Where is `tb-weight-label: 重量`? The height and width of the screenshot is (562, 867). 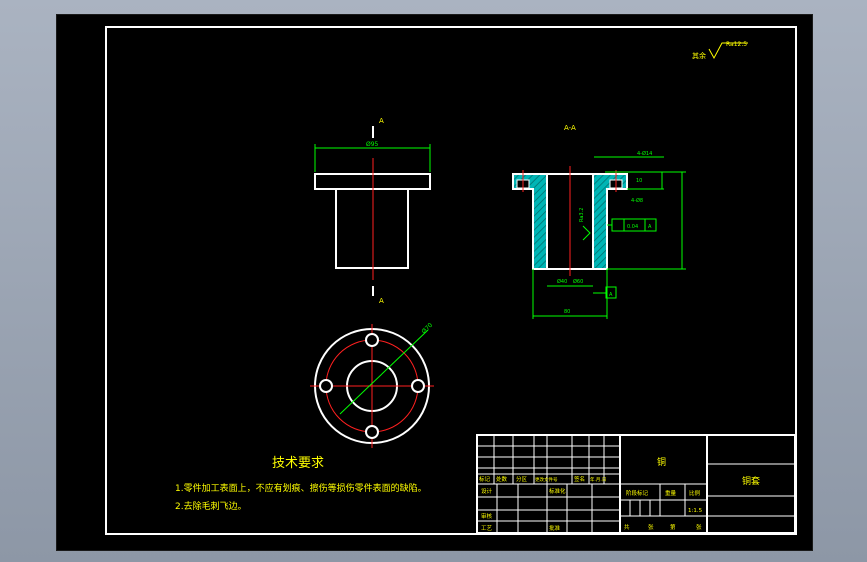
tb-weight-label: 重量 is located at coordinates (671, 493).